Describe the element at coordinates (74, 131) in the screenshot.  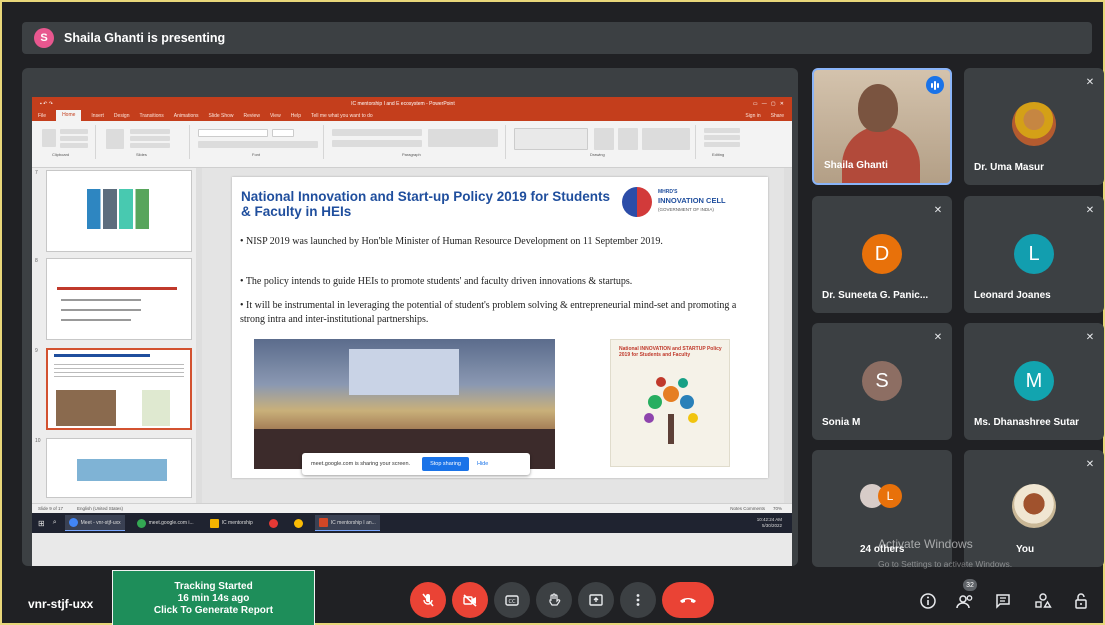
I see `cut-icon` at that location.